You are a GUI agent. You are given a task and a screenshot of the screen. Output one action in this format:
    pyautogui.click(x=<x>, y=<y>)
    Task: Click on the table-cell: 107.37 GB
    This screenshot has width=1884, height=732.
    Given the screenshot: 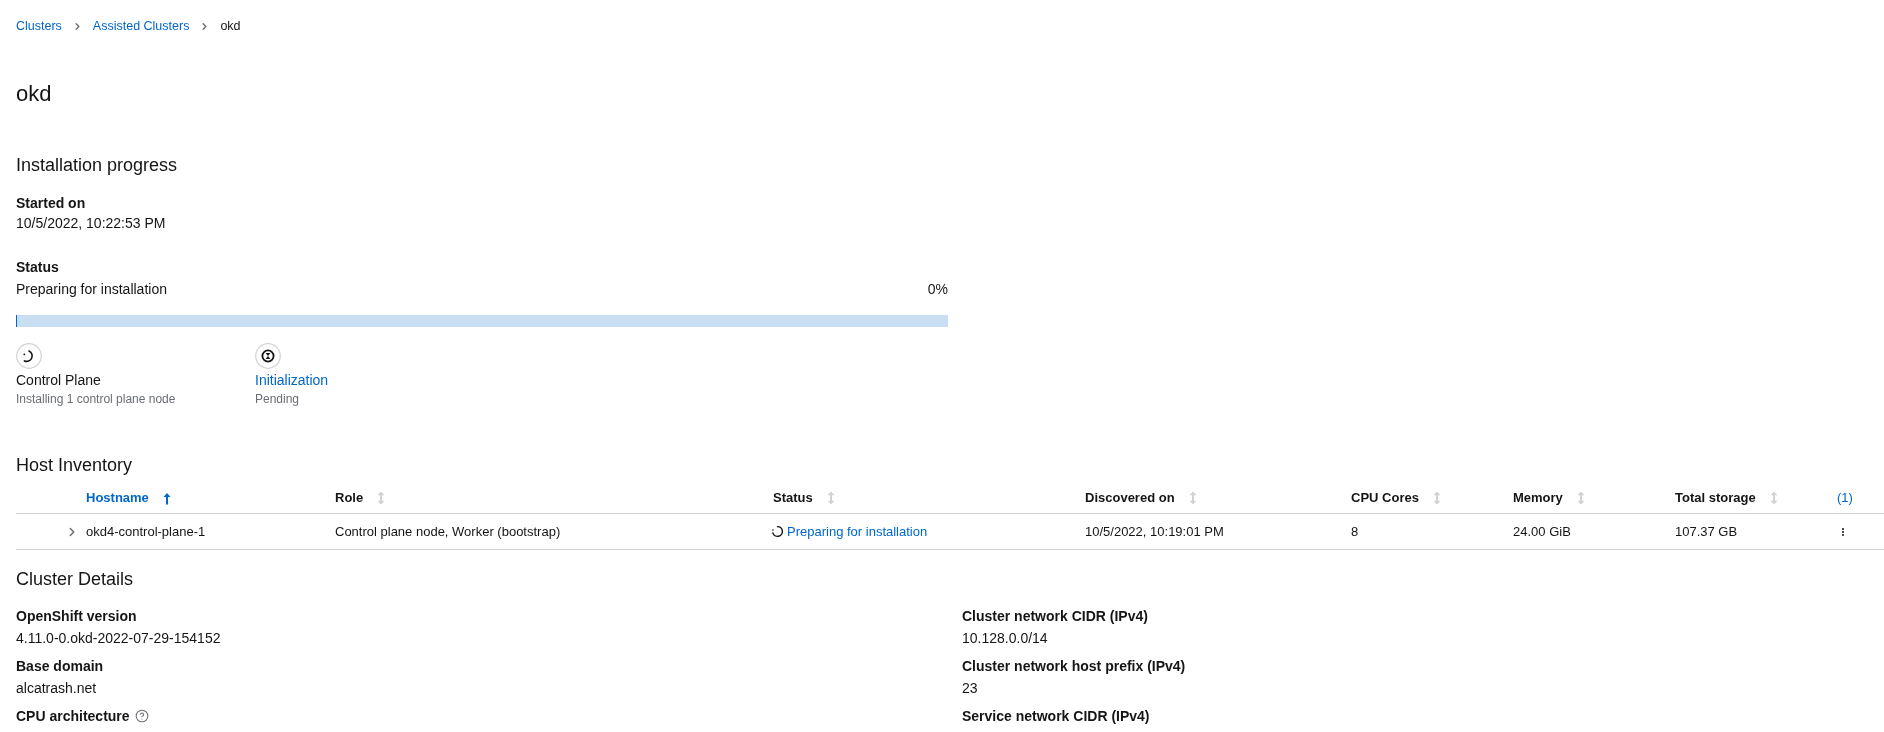 What is the action you would take?
    pyautogui.click(x=1706, y=531)
    